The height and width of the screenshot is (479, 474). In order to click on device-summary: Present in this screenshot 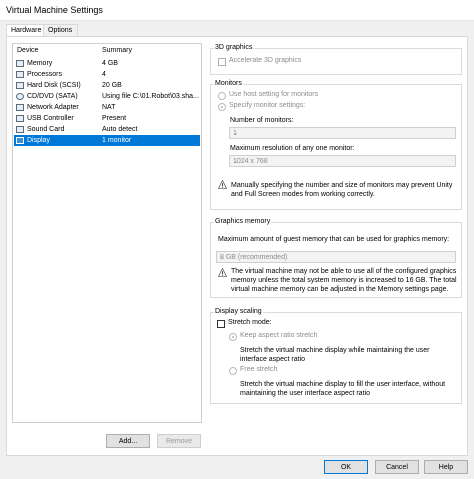, I will do `click(114, 118)`.